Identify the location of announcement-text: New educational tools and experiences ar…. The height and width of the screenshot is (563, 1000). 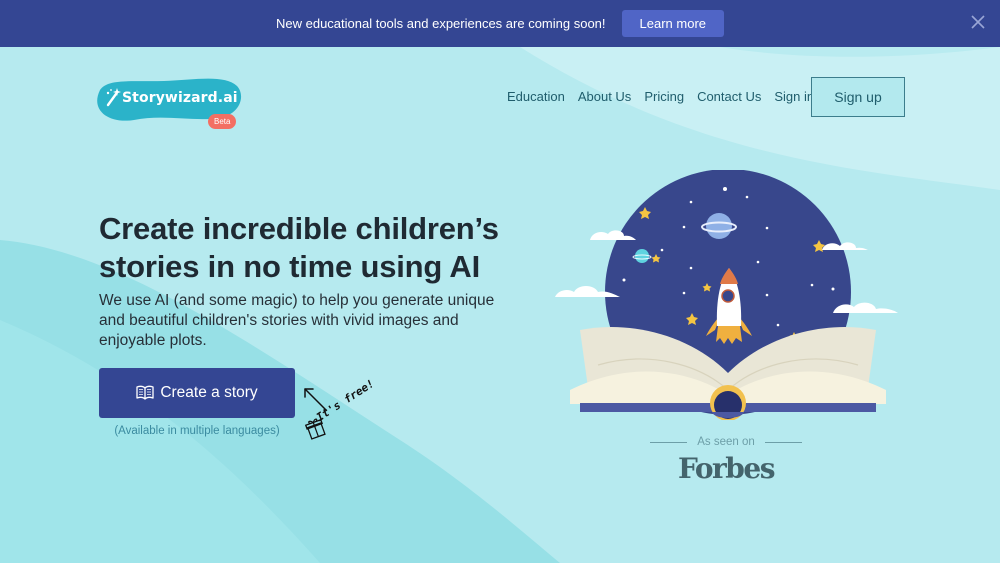
(440, 23).